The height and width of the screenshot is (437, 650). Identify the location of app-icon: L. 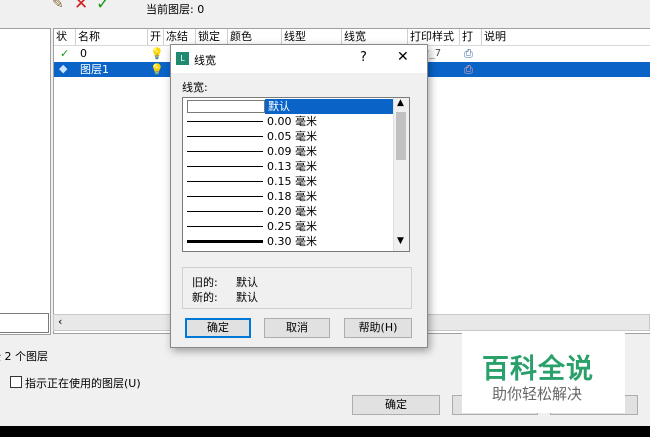
(182, 58).